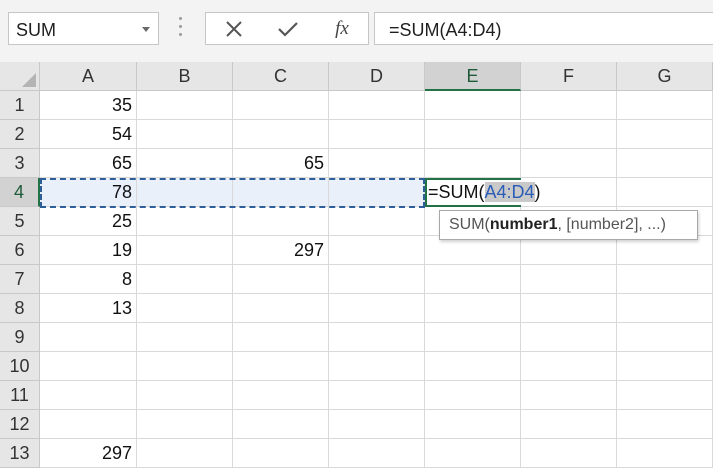  I want to click on cell-c8, so click(281, 308).